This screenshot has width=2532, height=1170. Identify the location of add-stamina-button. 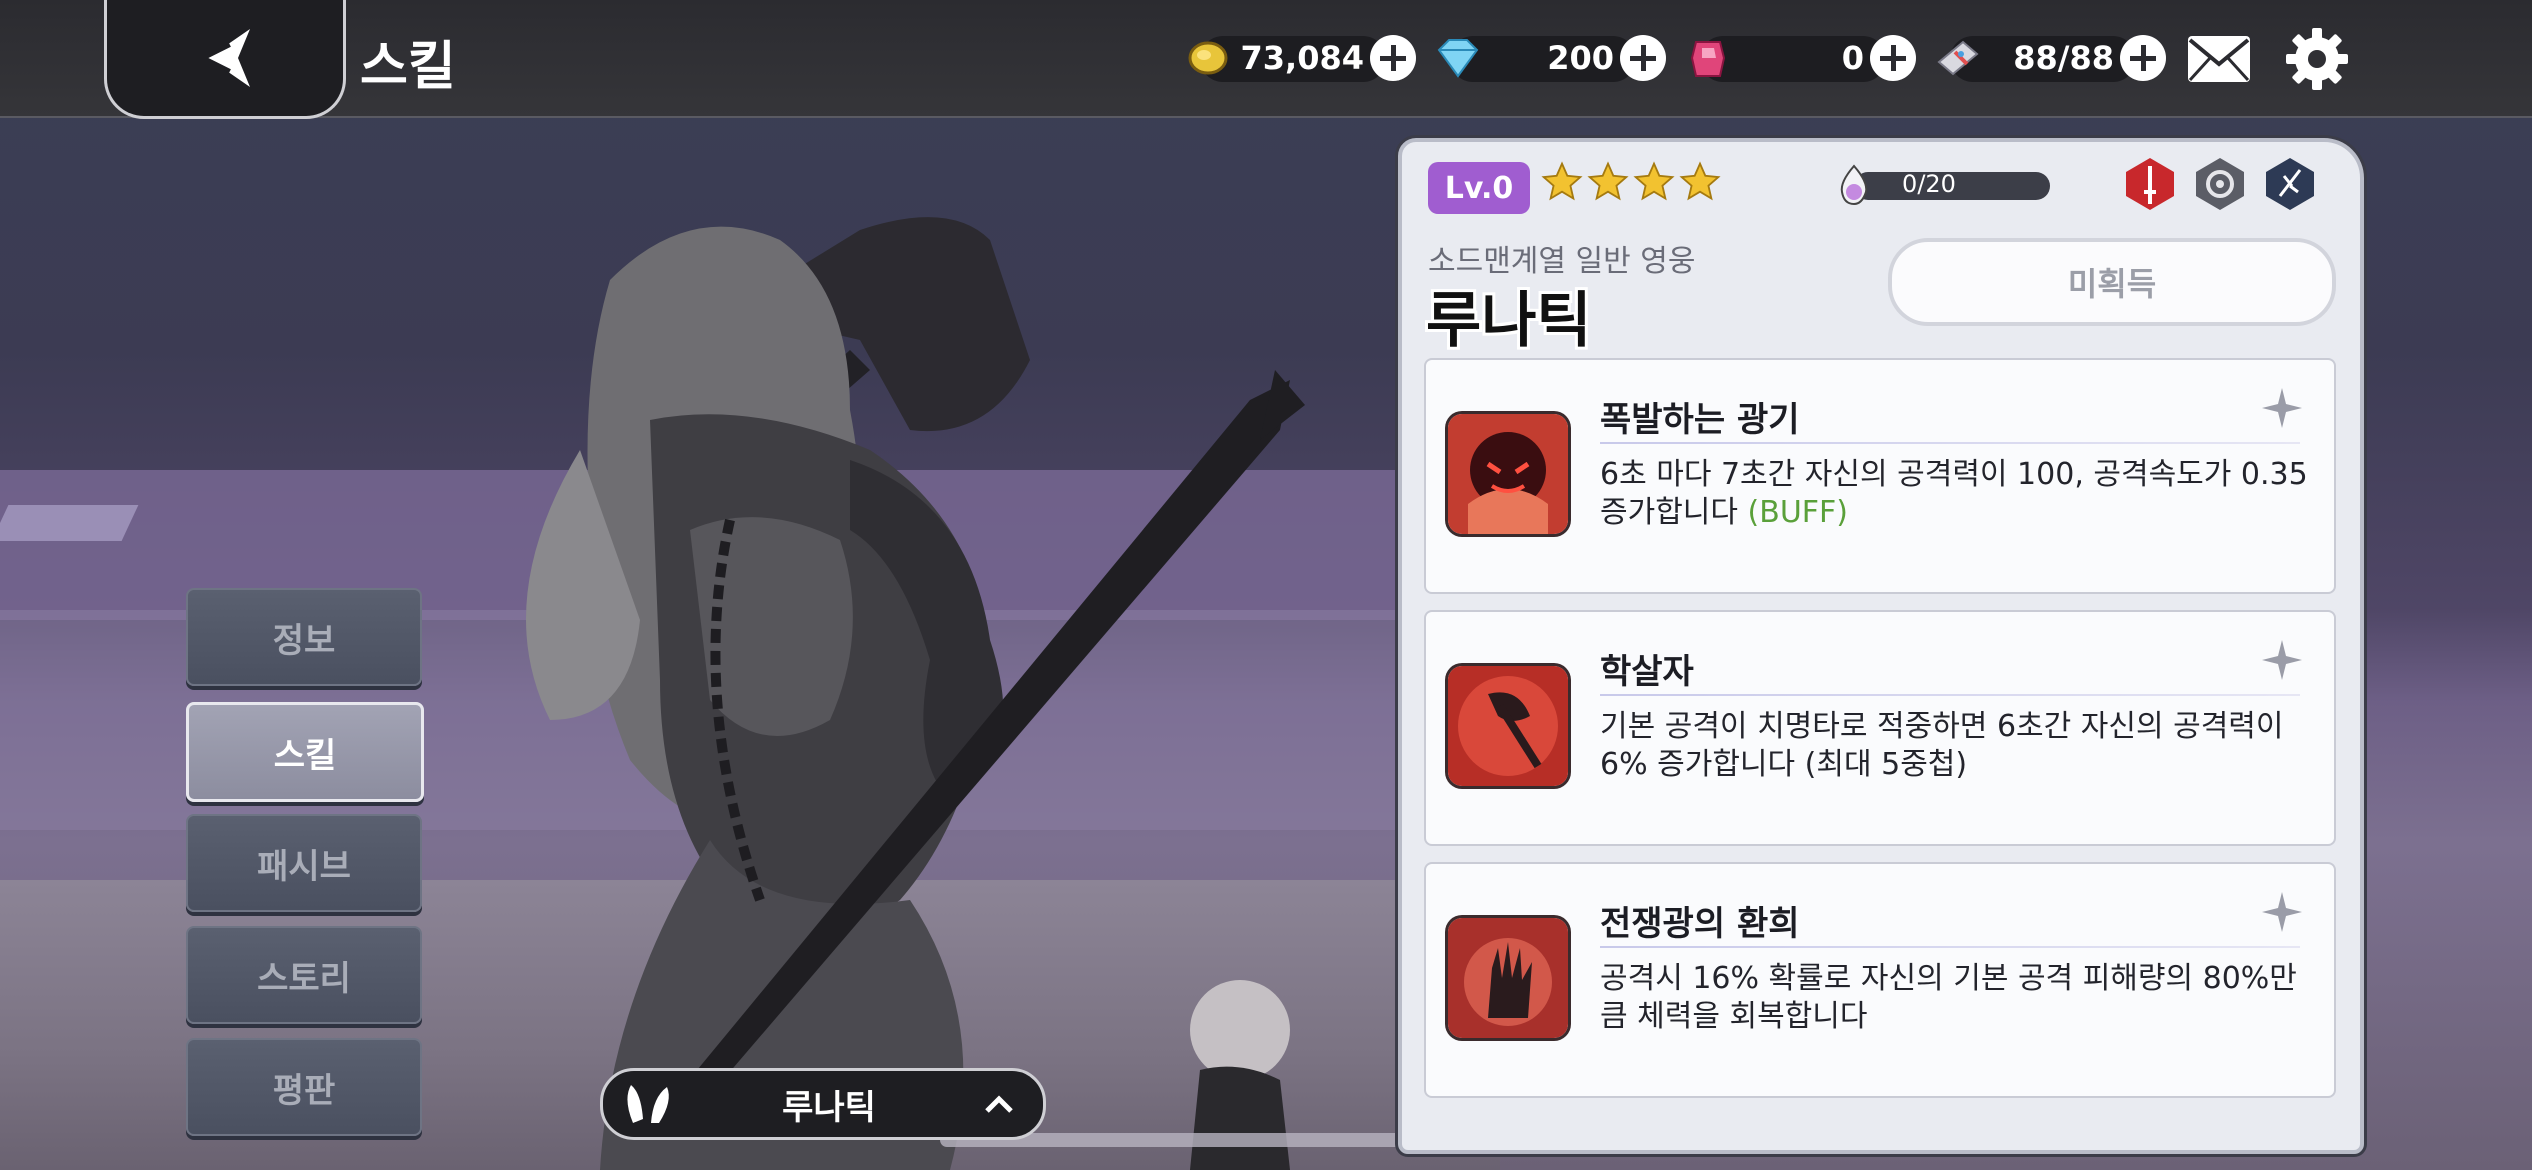
(2143, 58).